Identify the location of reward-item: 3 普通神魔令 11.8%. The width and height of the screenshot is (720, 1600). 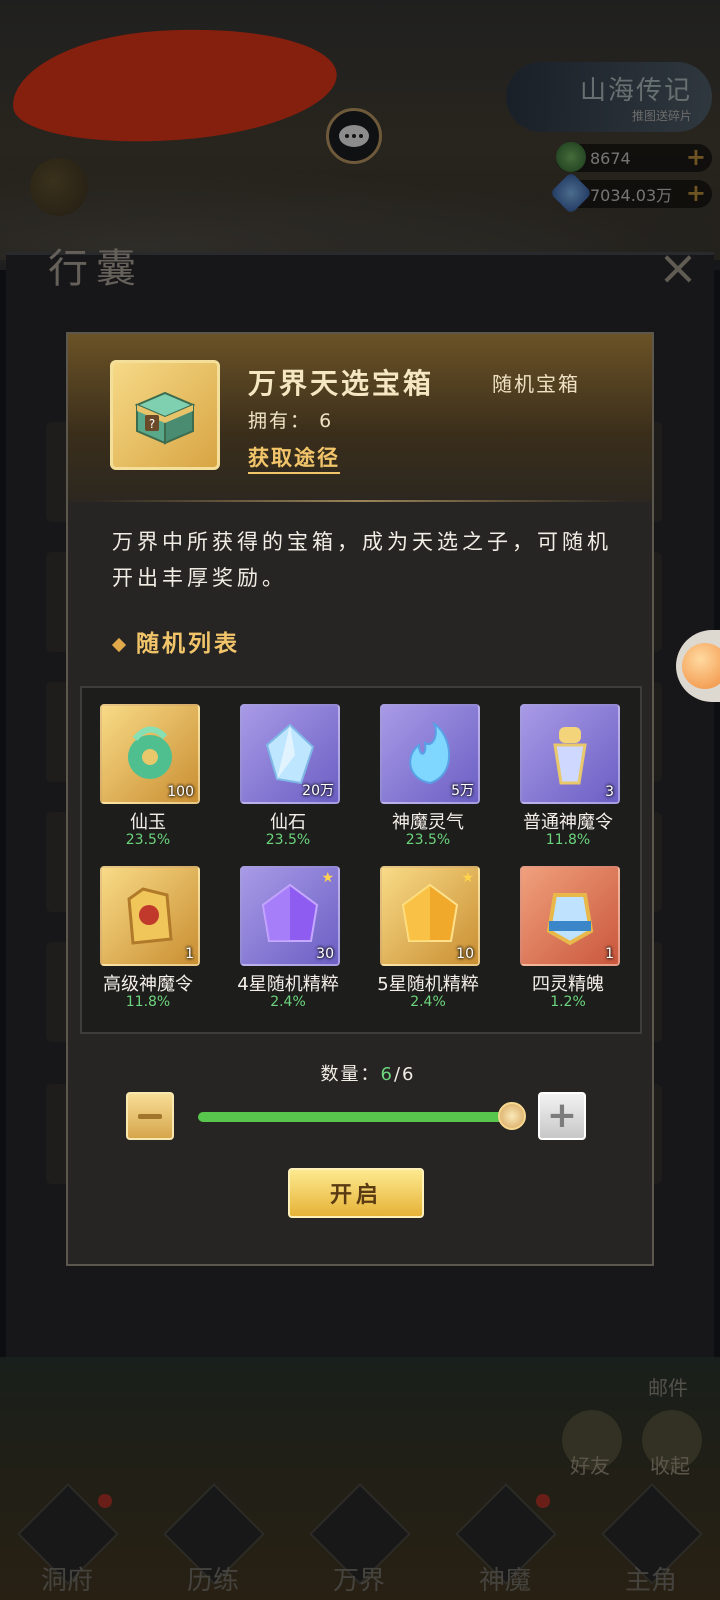
(568, 784).